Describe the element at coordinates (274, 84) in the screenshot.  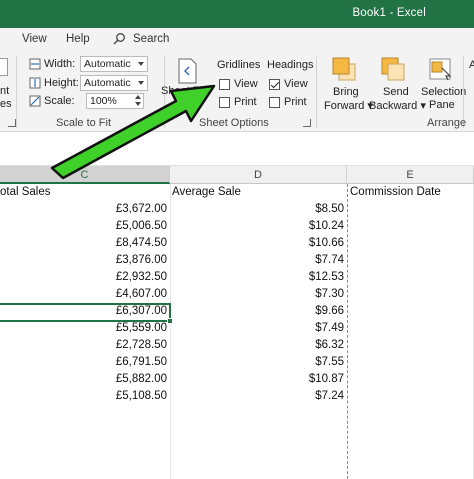
I see `headings-view-checkbox` at that location.